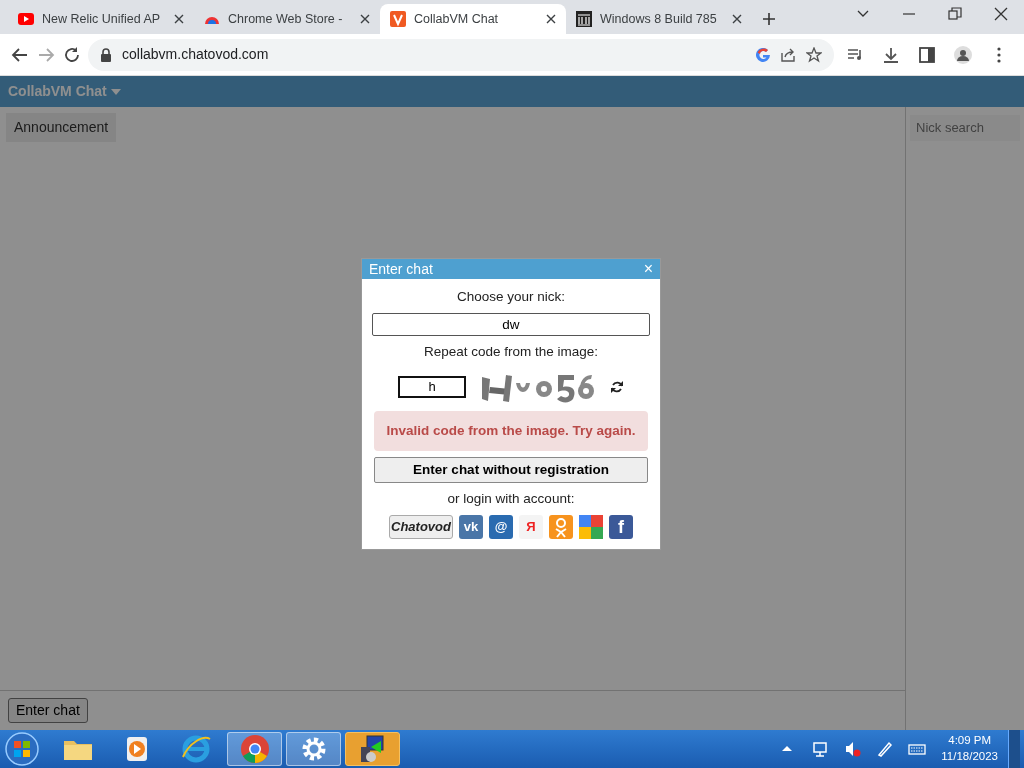 Image resolution: width=1024 pixels, height=768 pixels. What do you see at coordinates (769, 19) in the screenshot?
I see `plus-icon` at bounding box center [769, 19].